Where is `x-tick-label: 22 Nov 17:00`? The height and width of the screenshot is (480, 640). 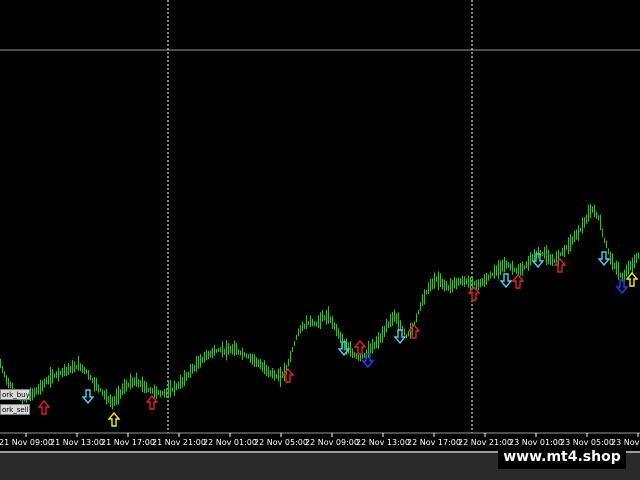 x-tick-label: 22 Nov 17:00 is located at coordinates (434, 442).